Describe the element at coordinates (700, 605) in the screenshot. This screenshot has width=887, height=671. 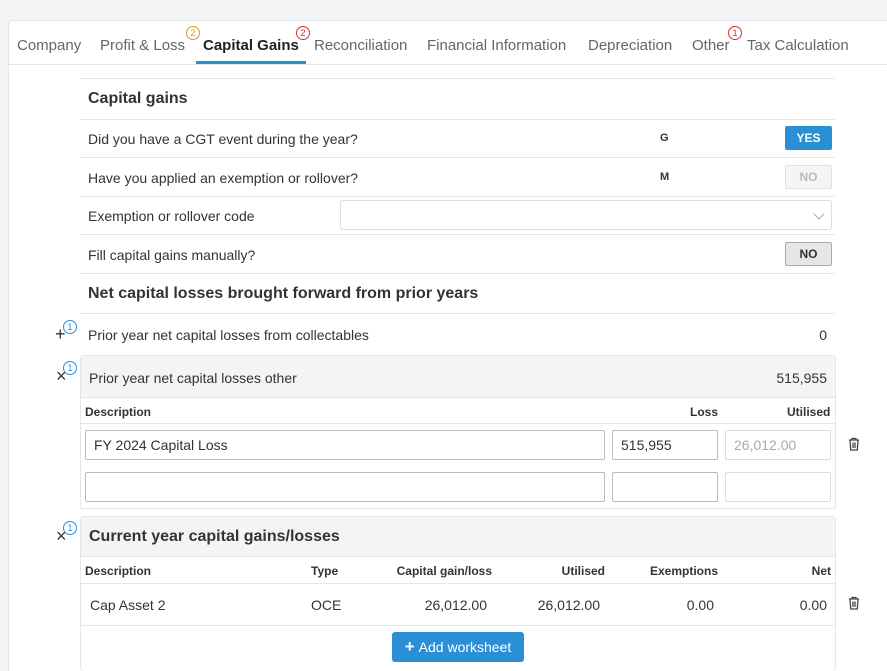
I see `asset-exemptions: 0.00` at that location.